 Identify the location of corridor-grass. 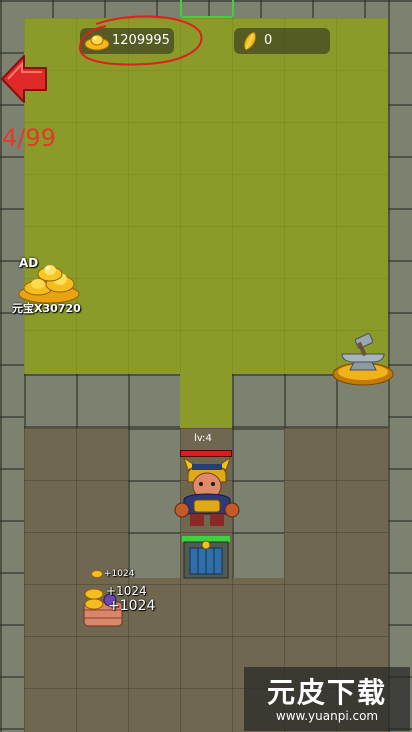
(206, 401).